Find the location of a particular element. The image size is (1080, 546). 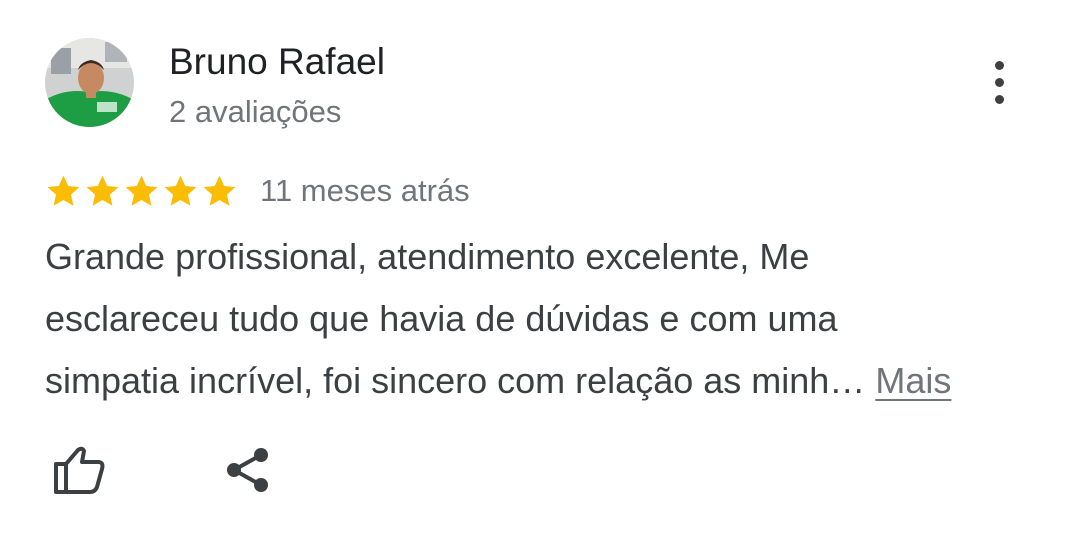

thumbs-up-icon is located at coordinates (79, 470).